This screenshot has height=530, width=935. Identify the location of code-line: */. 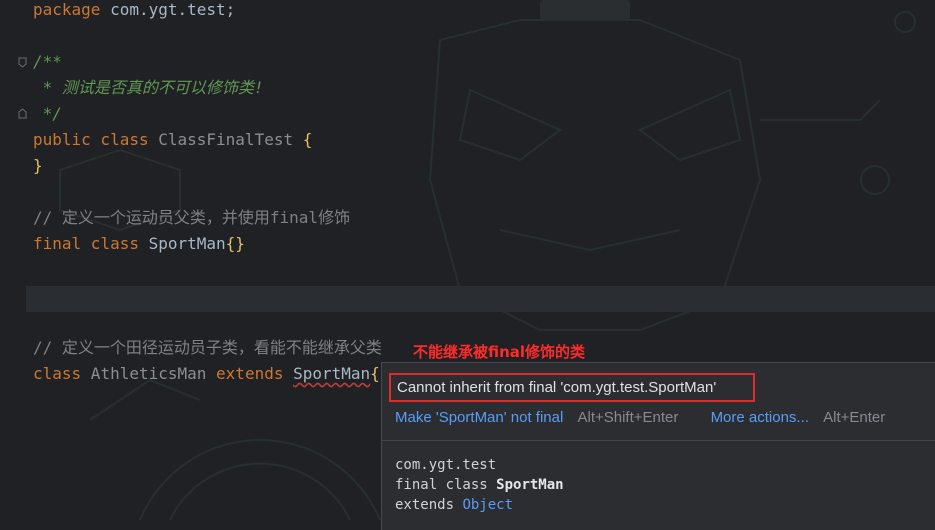
(484, 114).